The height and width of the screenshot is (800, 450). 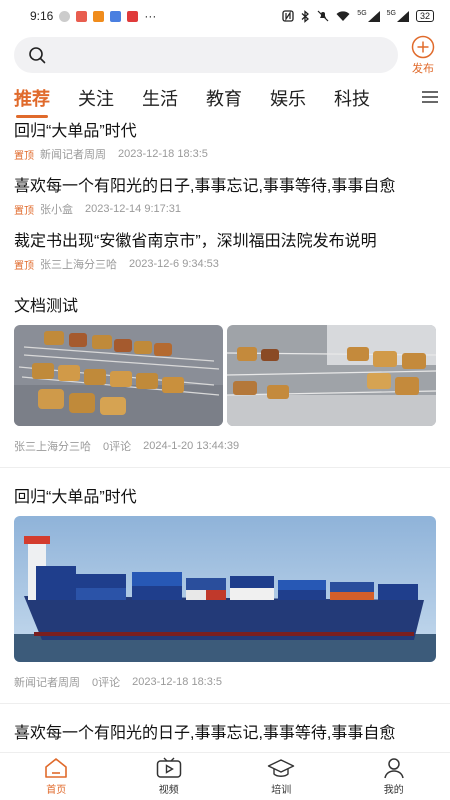 I want to click on article-time: 2024-1-20 13:44:39, so click(x=191, y=446).